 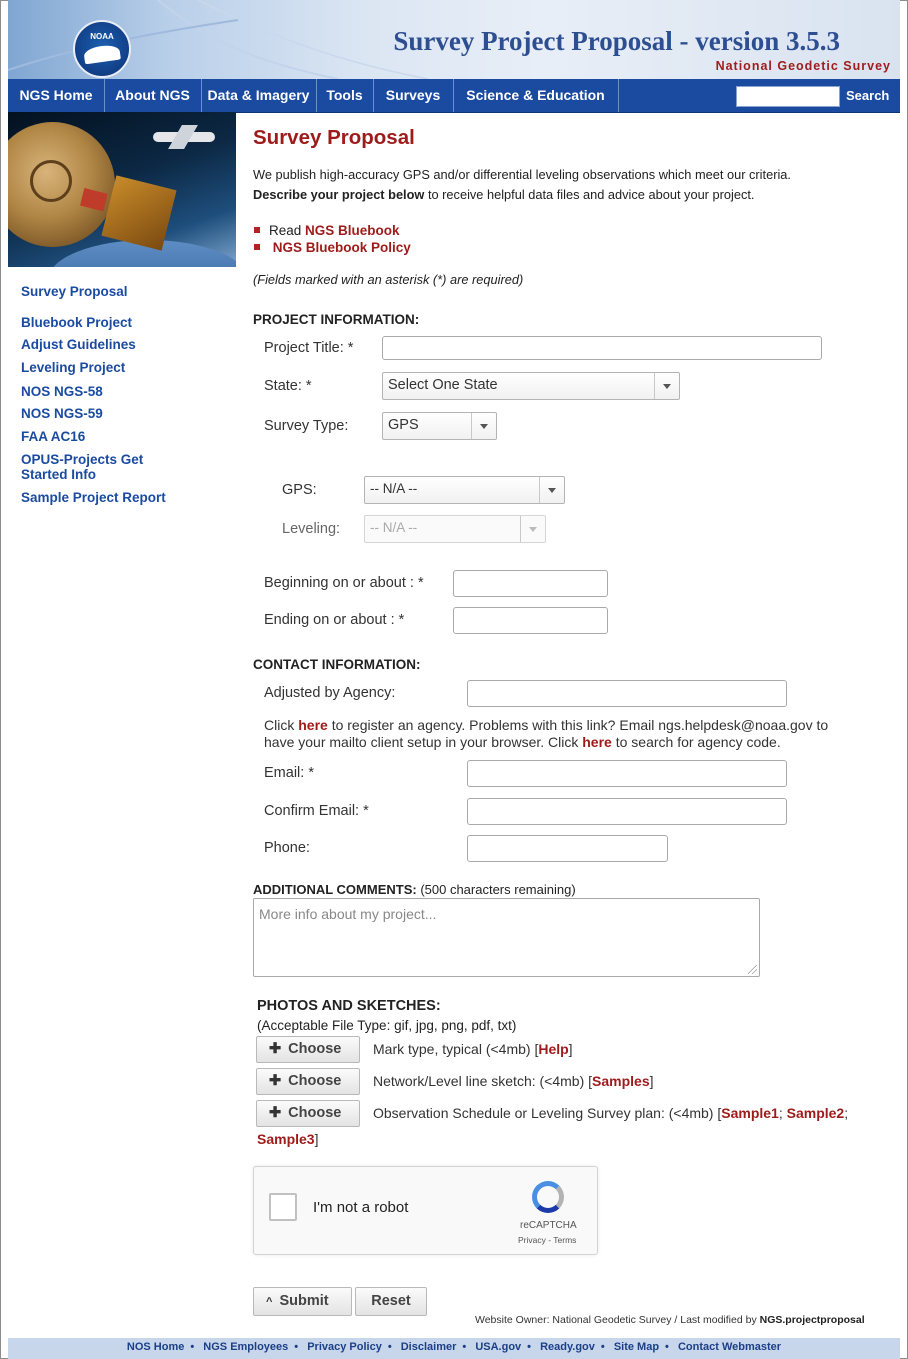 I want to click on register-agency-link: here, so click(x=313, y=725).